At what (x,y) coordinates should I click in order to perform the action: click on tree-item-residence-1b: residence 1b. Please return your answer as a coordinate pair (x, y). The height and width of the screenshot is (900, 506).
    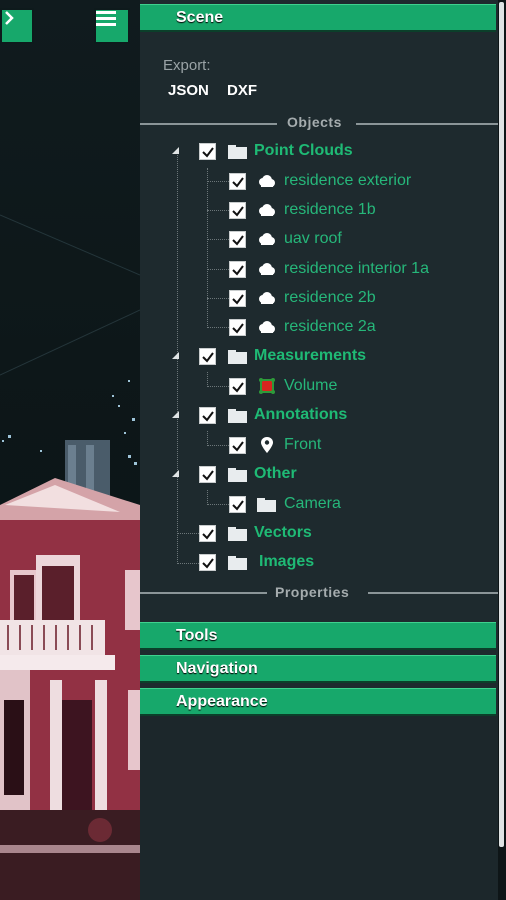
    Looking at the image, I should click on (330, 210).